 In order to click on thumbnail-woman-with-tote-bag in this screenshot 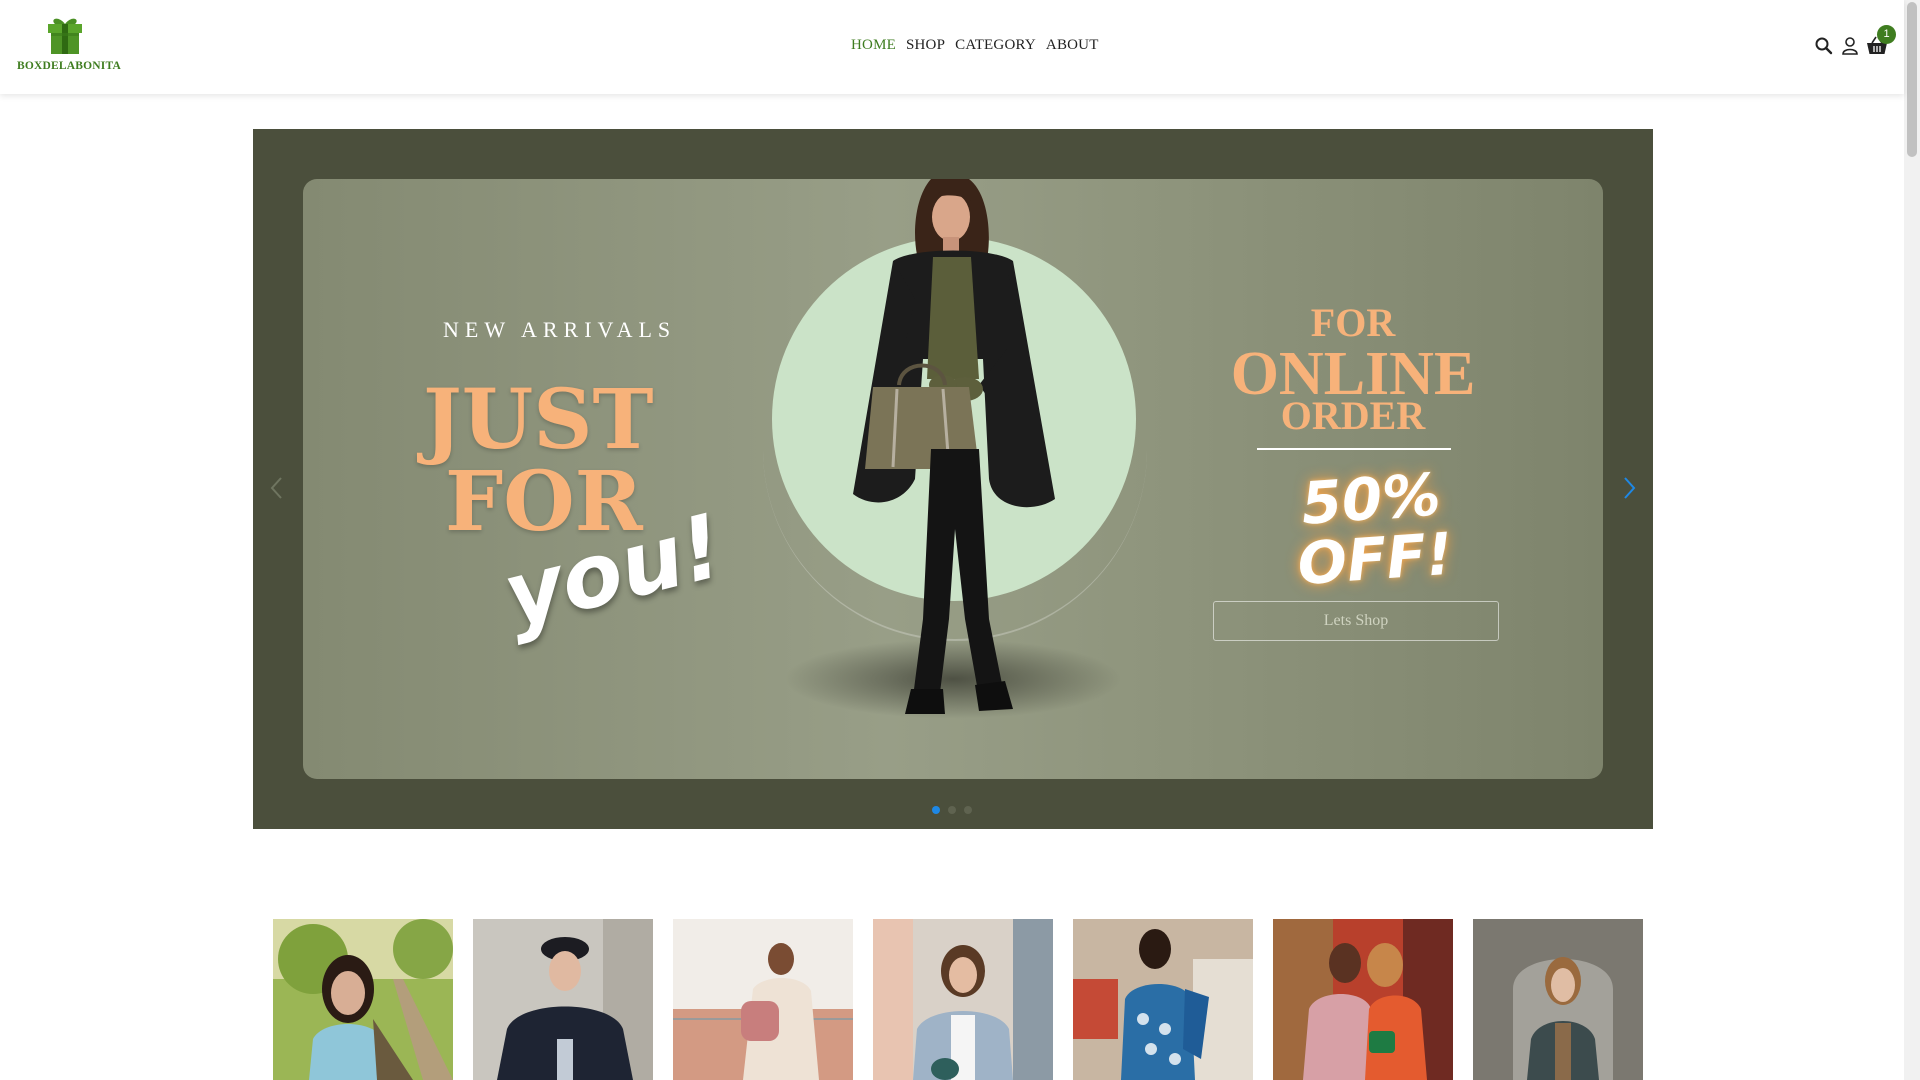, I will do `click(363, 999)`.